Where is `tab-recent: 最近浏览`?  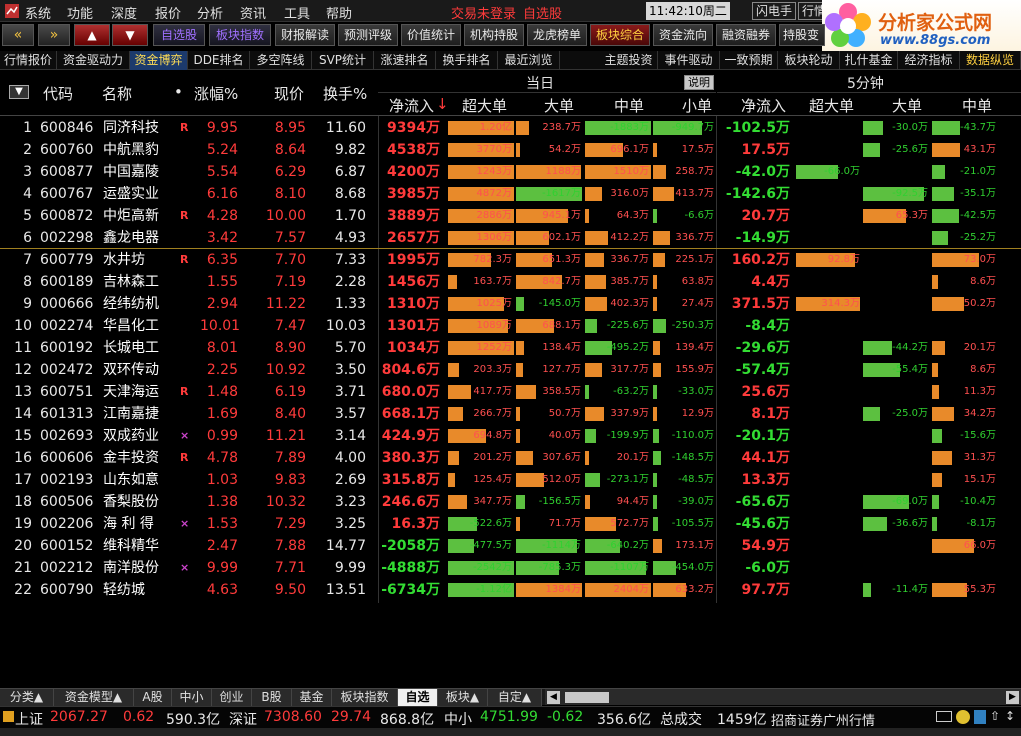 tab-recent: 最近浏览 is located at coordinates (529, 60).